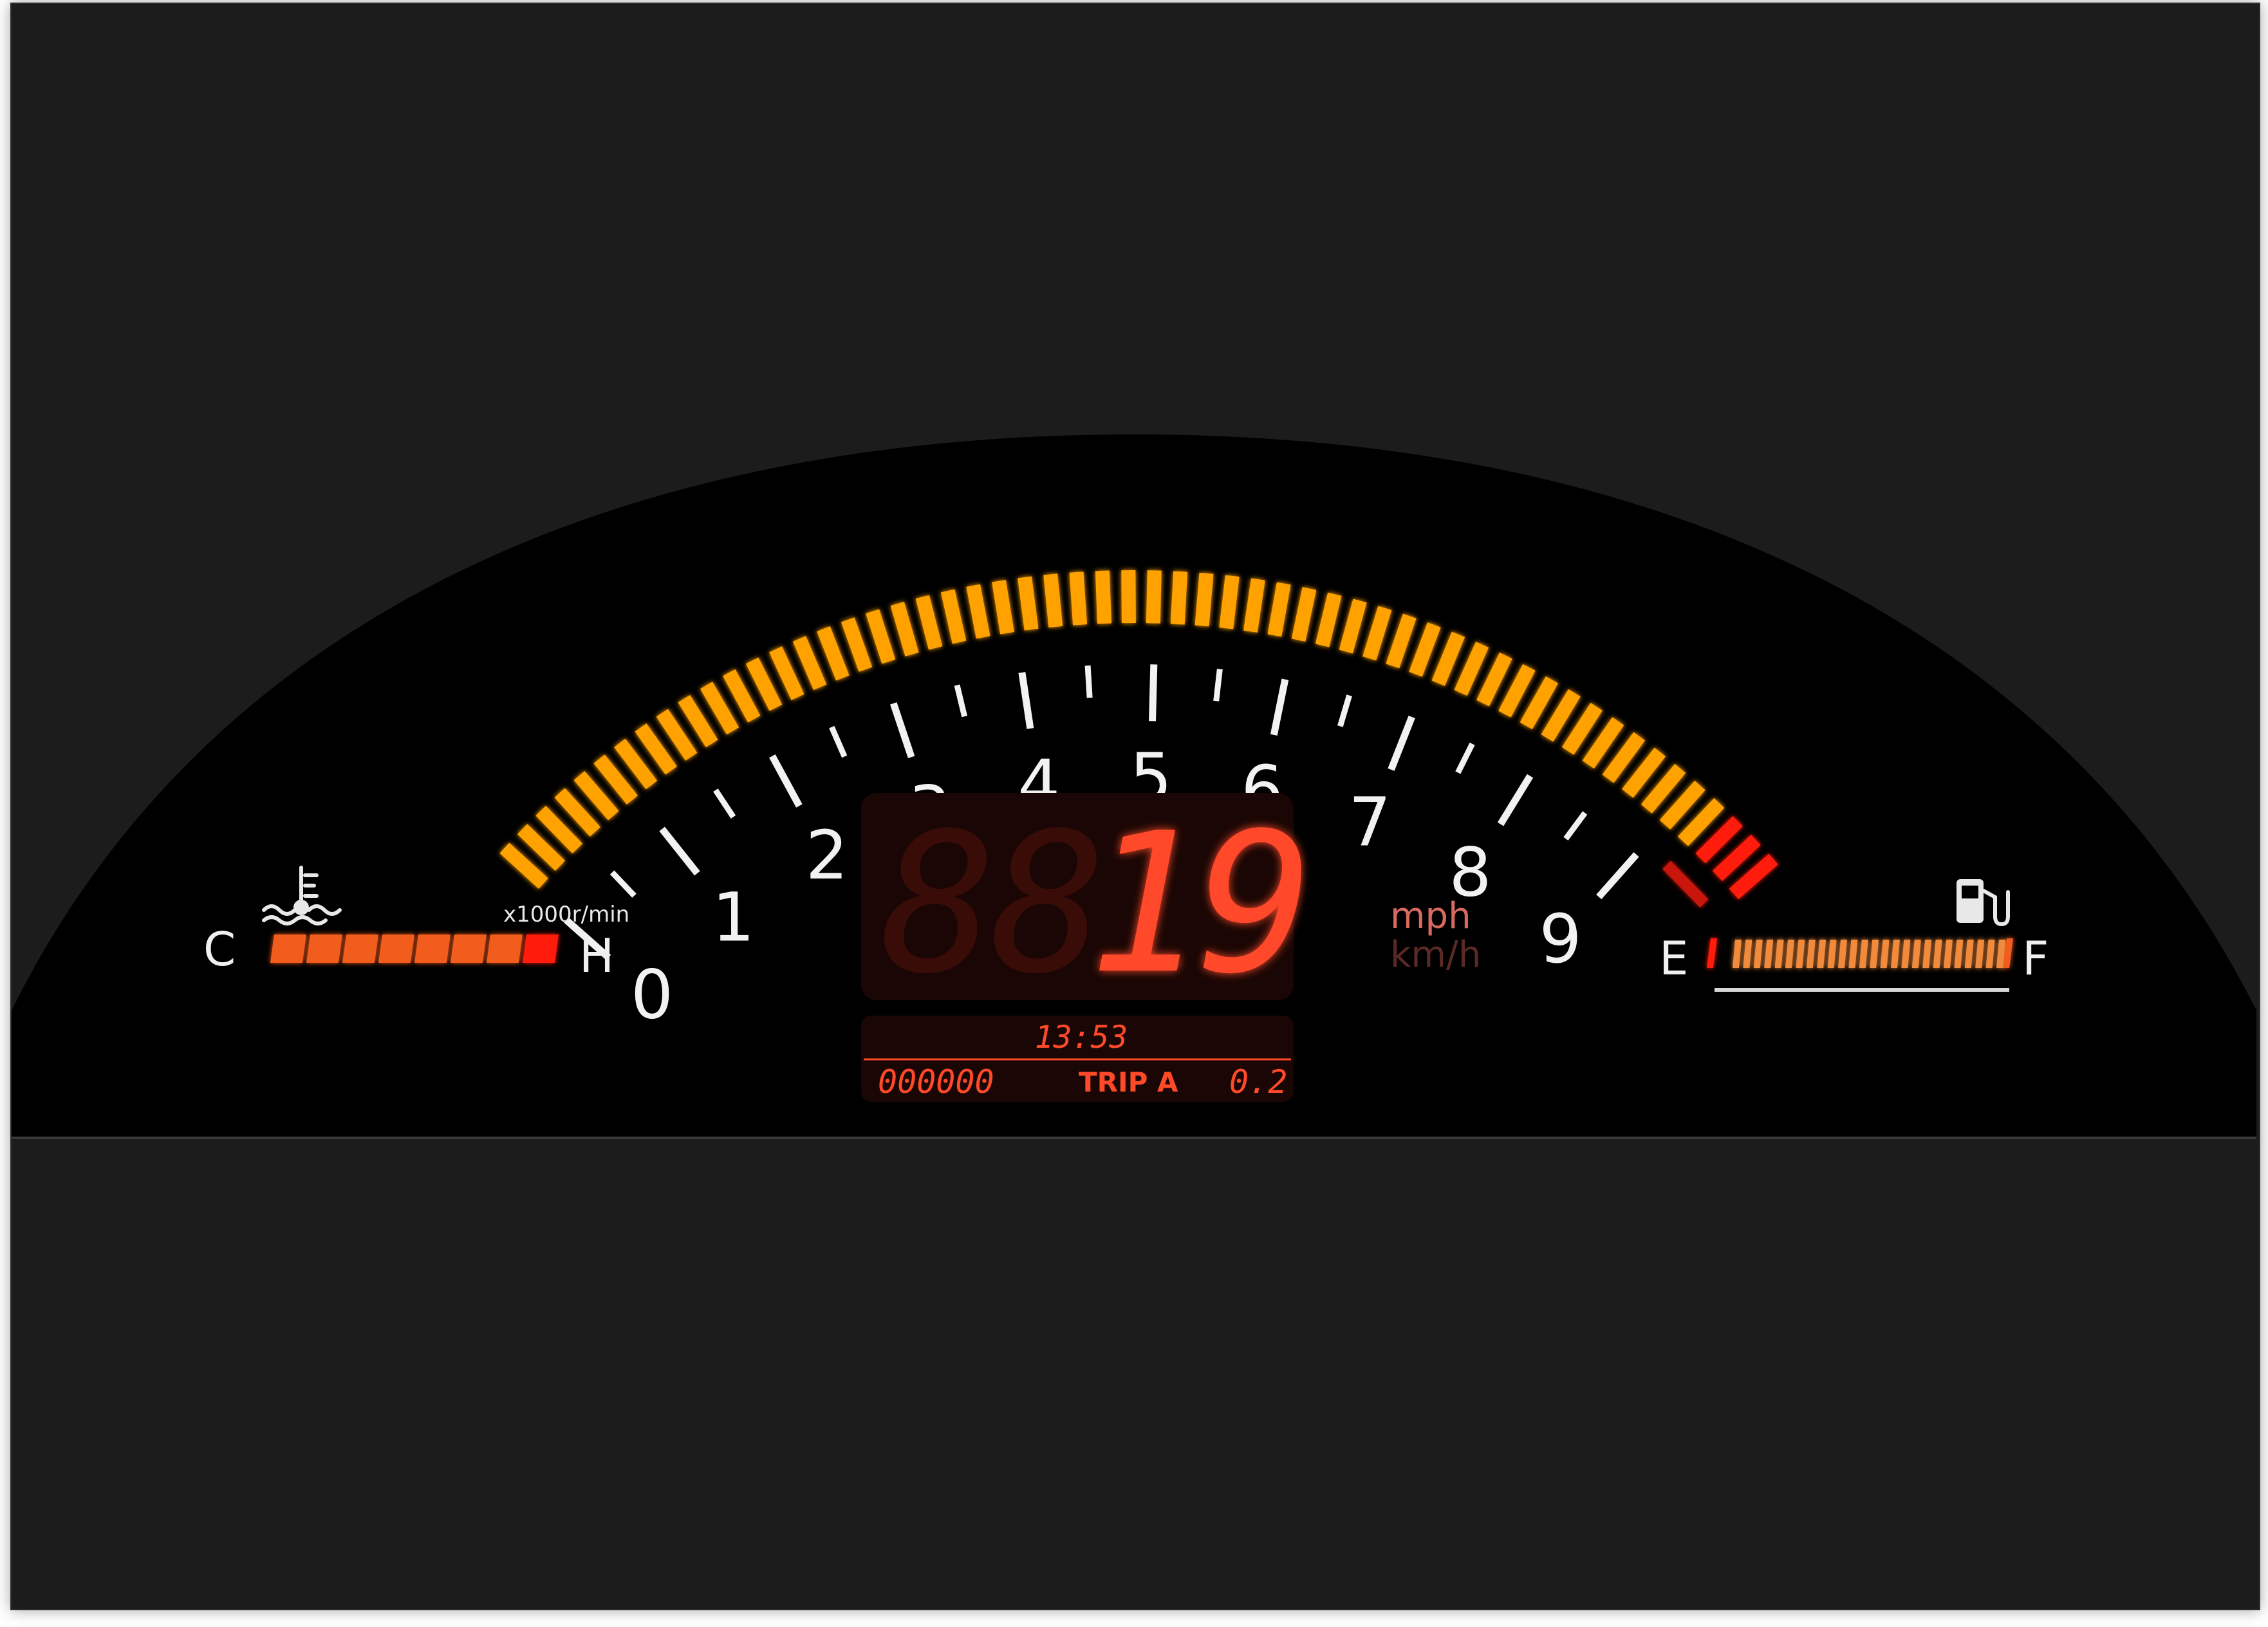  Describe the element at coordinates (1077, 1059) in the screenshot. I see `info-display: 13:53 000000 TRIP A 0.2` at that location.